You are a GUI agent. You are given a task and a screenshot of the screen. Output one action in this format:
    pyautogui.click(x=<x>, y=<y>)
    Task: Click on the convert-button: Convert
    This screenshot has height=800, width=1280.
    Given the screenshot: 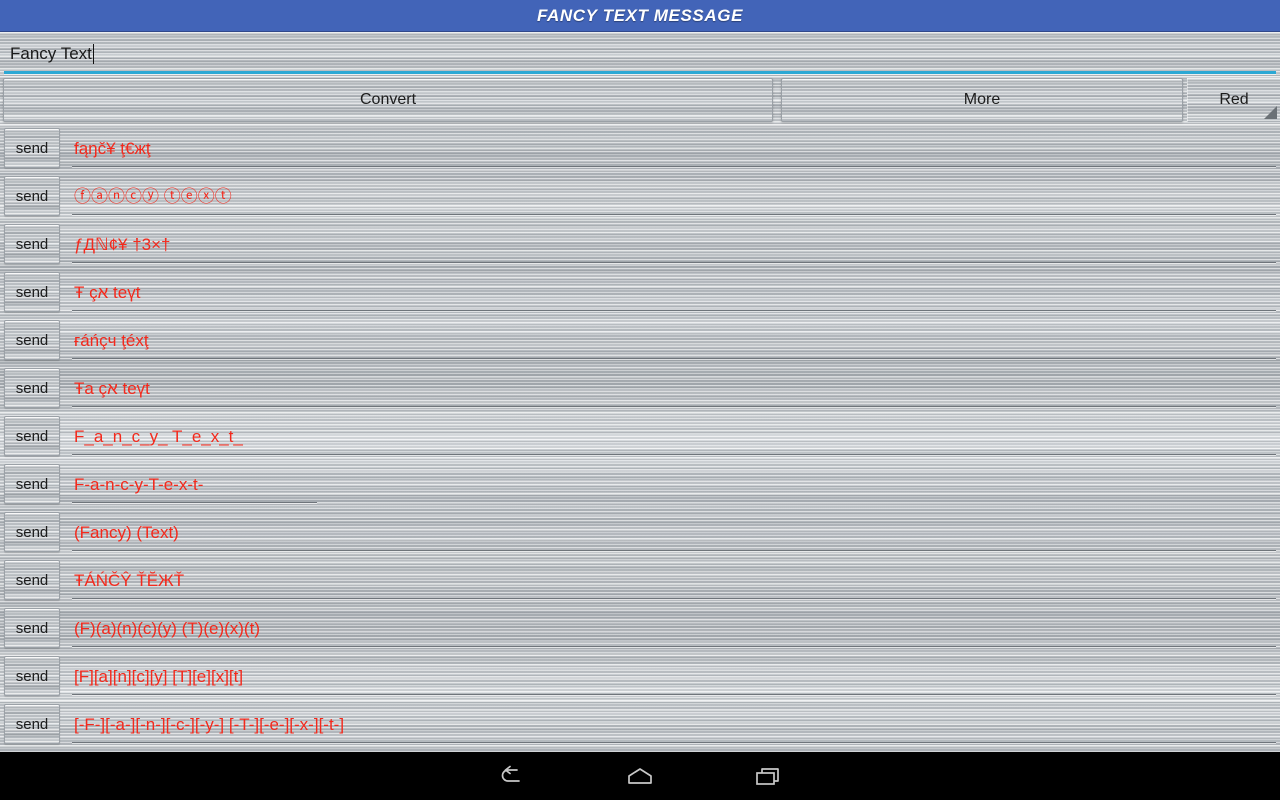 What is the action you would take?
    pyautogui.click(x=388, y=100)
    